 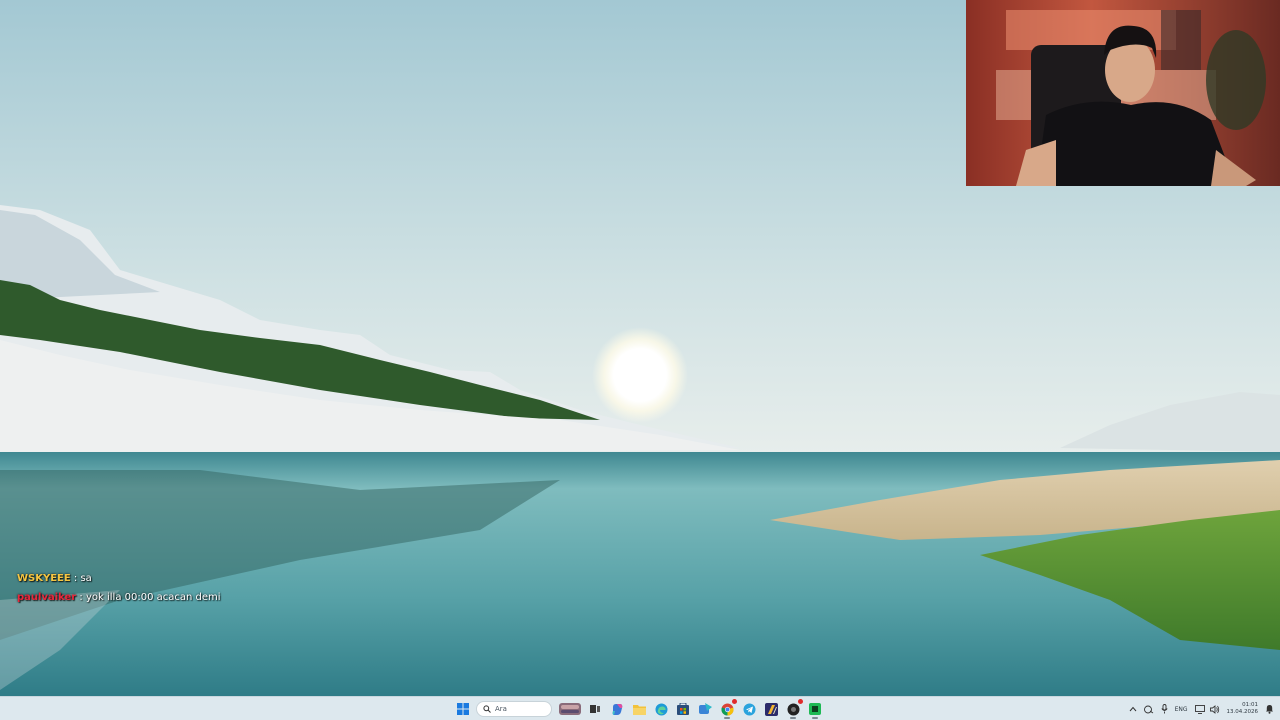 I want to click on edge-browser-icon, so click(x=661, y=709).